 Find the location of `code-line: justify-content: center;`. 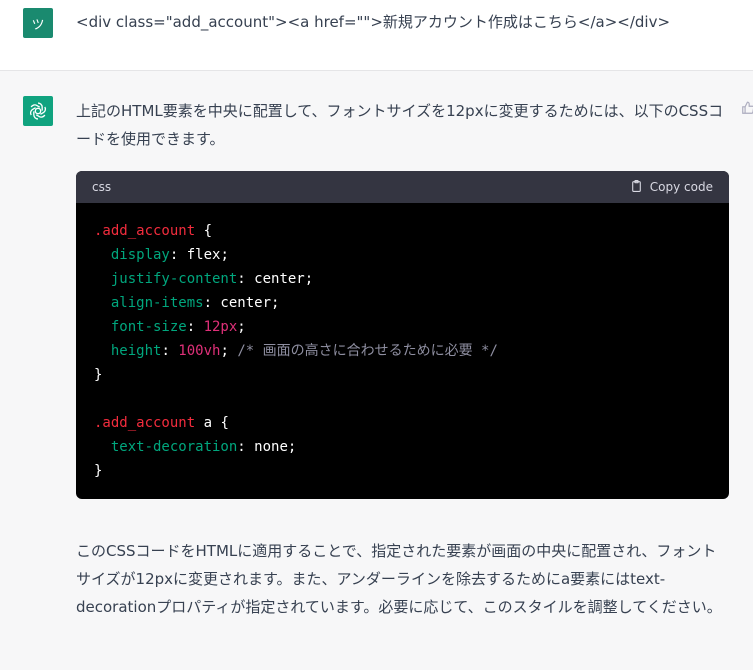

code-line: justify-content: center; is located at coordinates (411, 279).